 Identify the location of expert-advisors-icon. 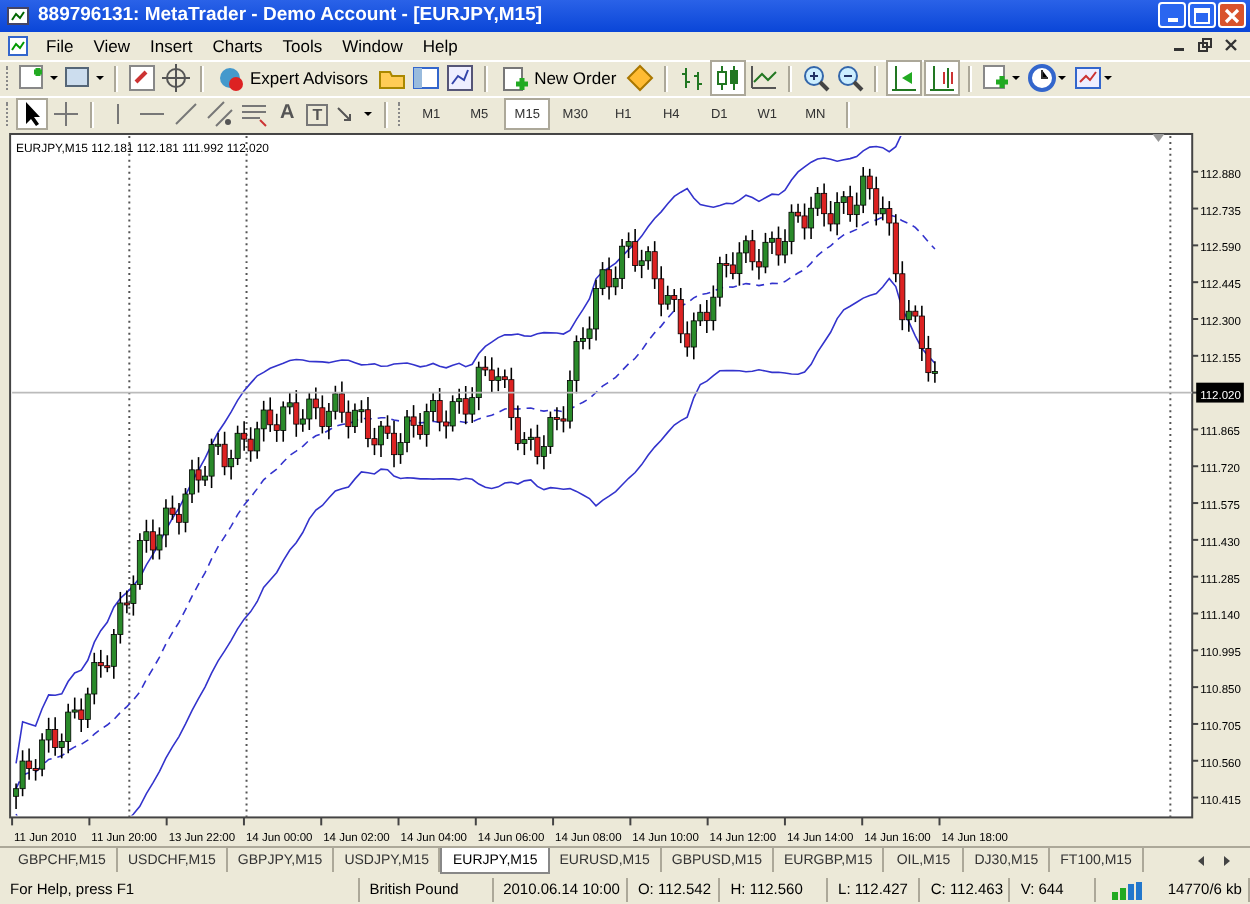
(231, 78).